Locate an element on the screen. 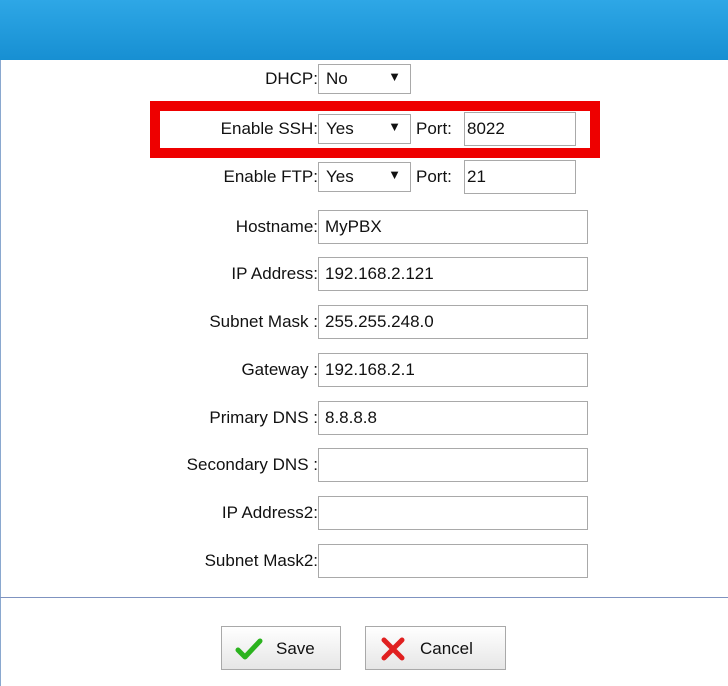  header-bar is located at coordinates (364, 30).